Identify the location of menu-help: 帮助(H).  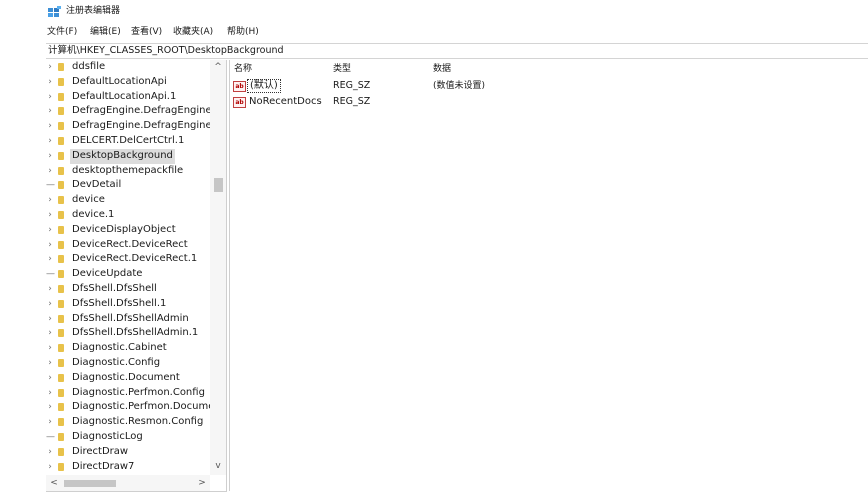
(243, 32).